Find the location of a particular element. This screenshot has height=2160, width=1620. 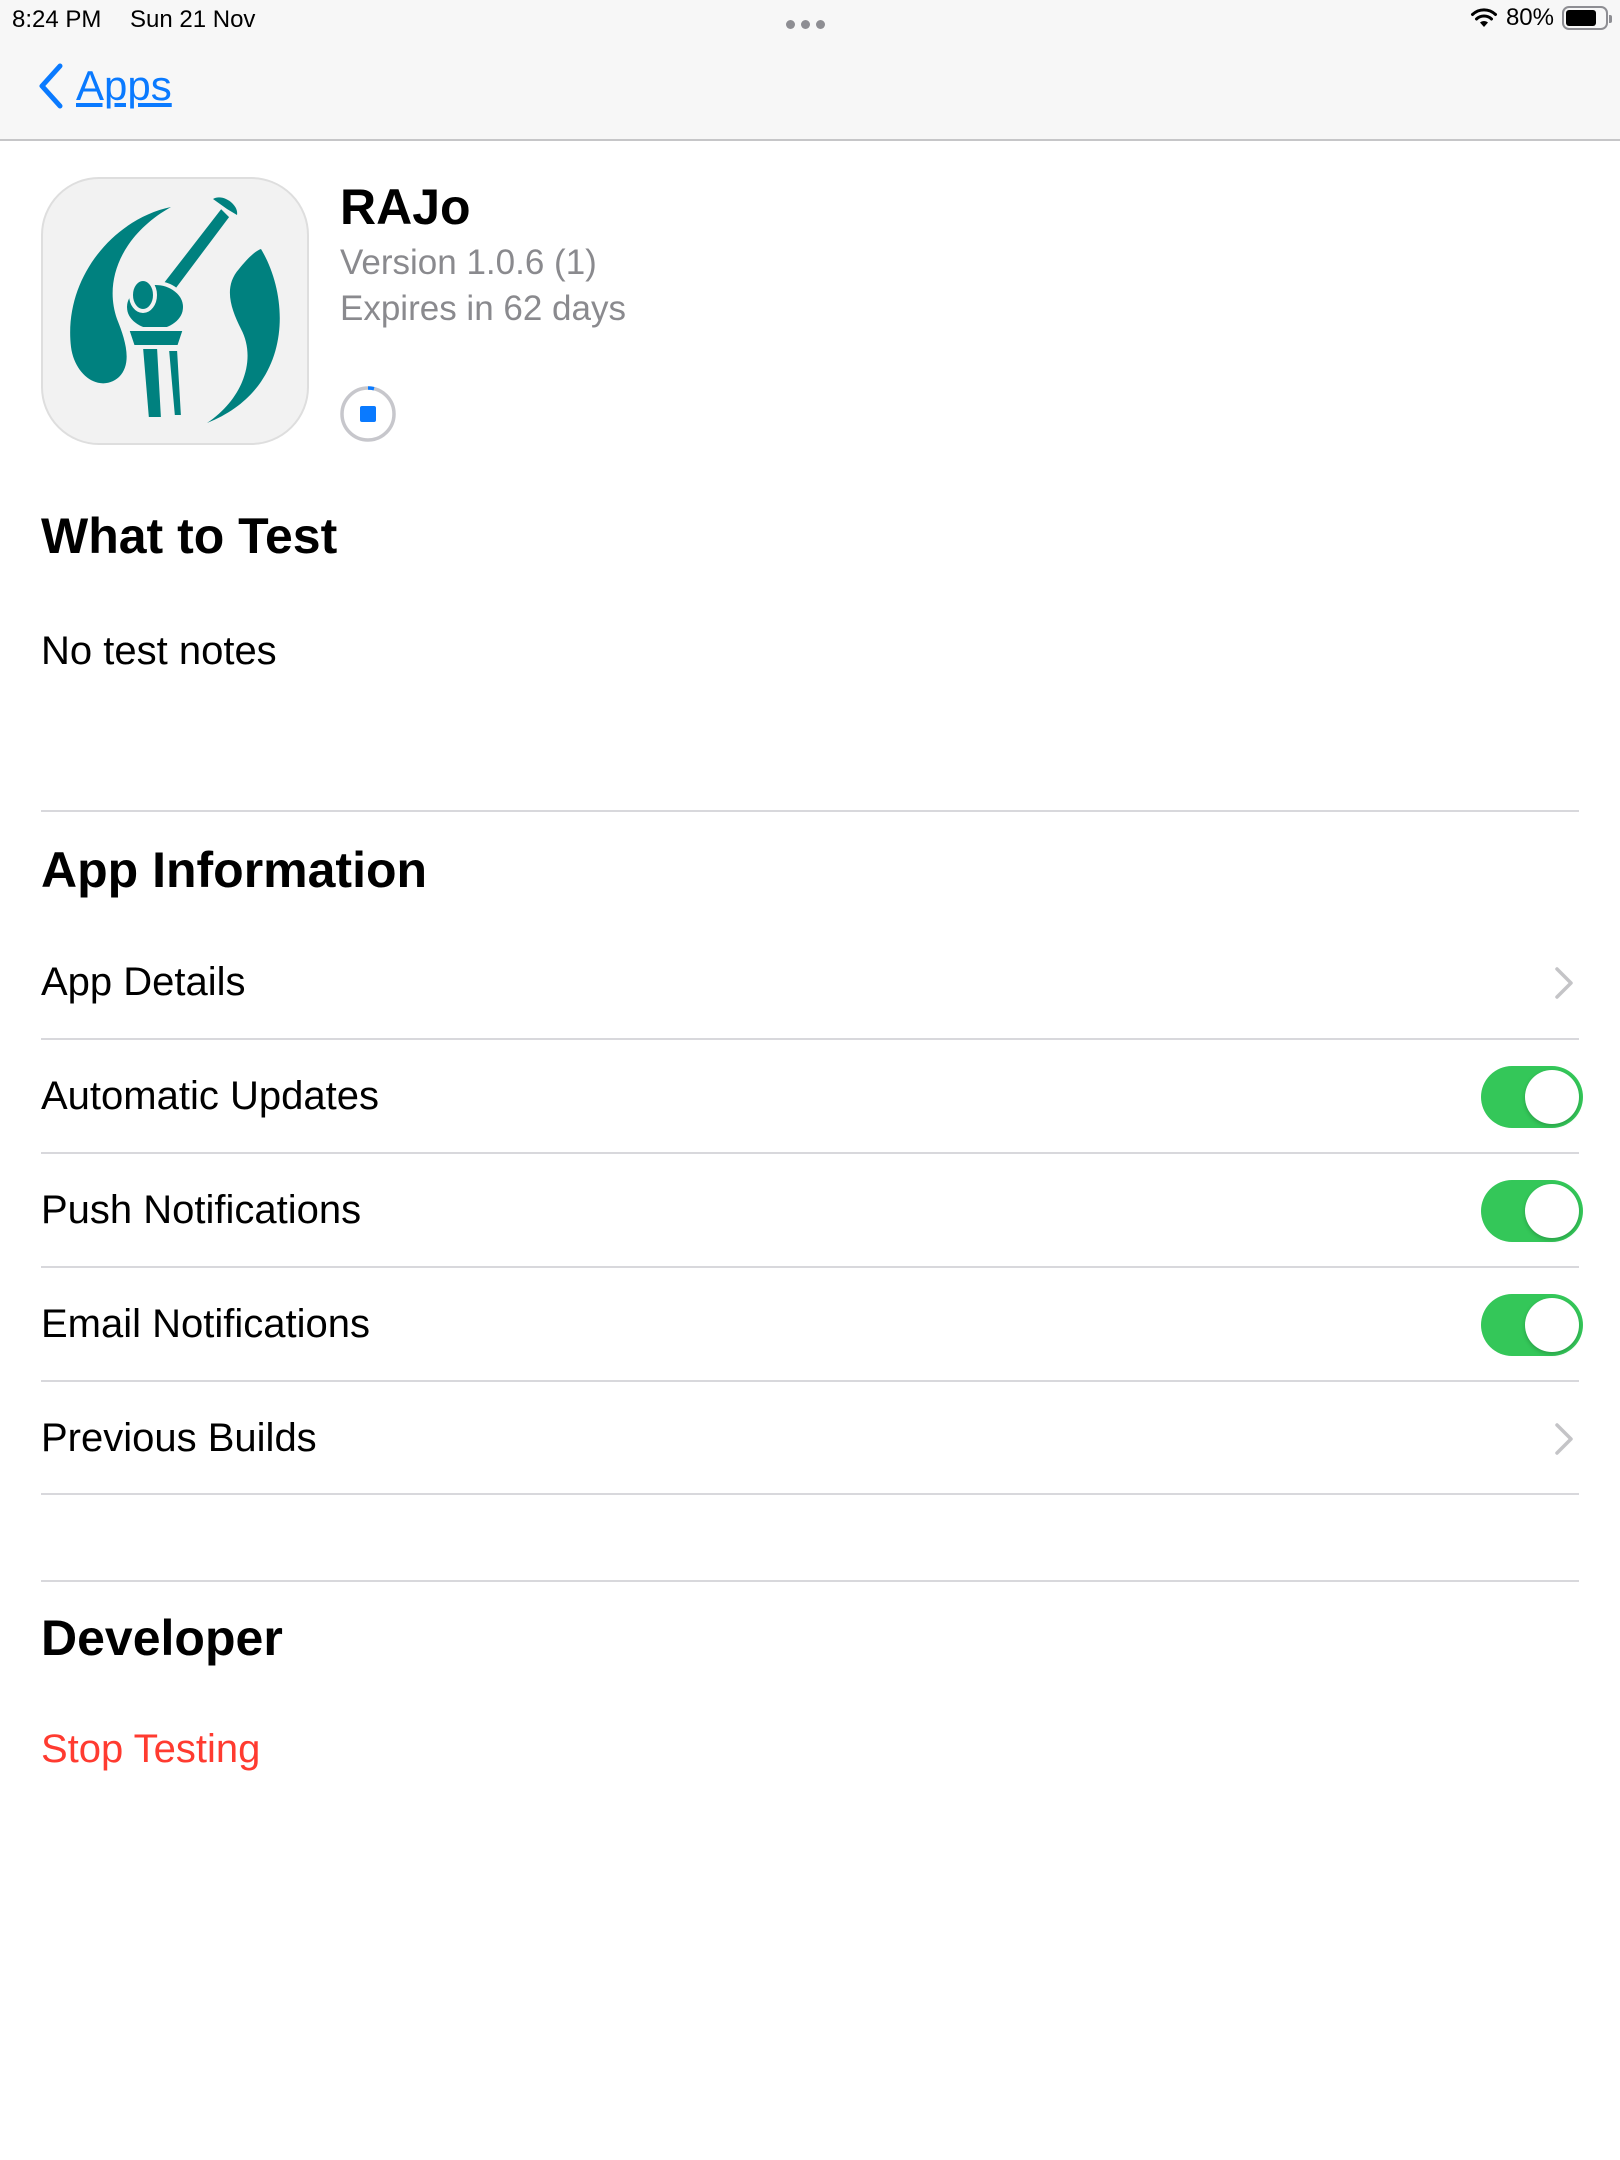

app-expiry: Expires in 62 days is located at coordinates (483, 308).